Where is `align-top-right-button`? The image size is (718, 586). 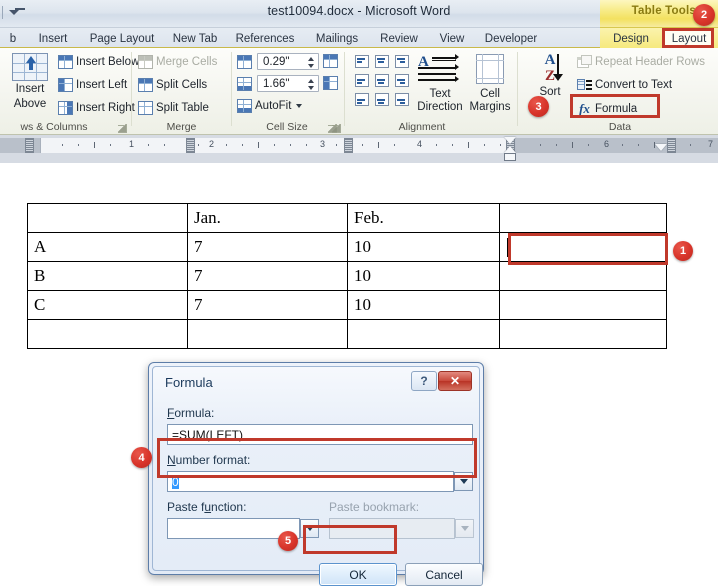
align-top-right-button is located at coordinates (402, 61).